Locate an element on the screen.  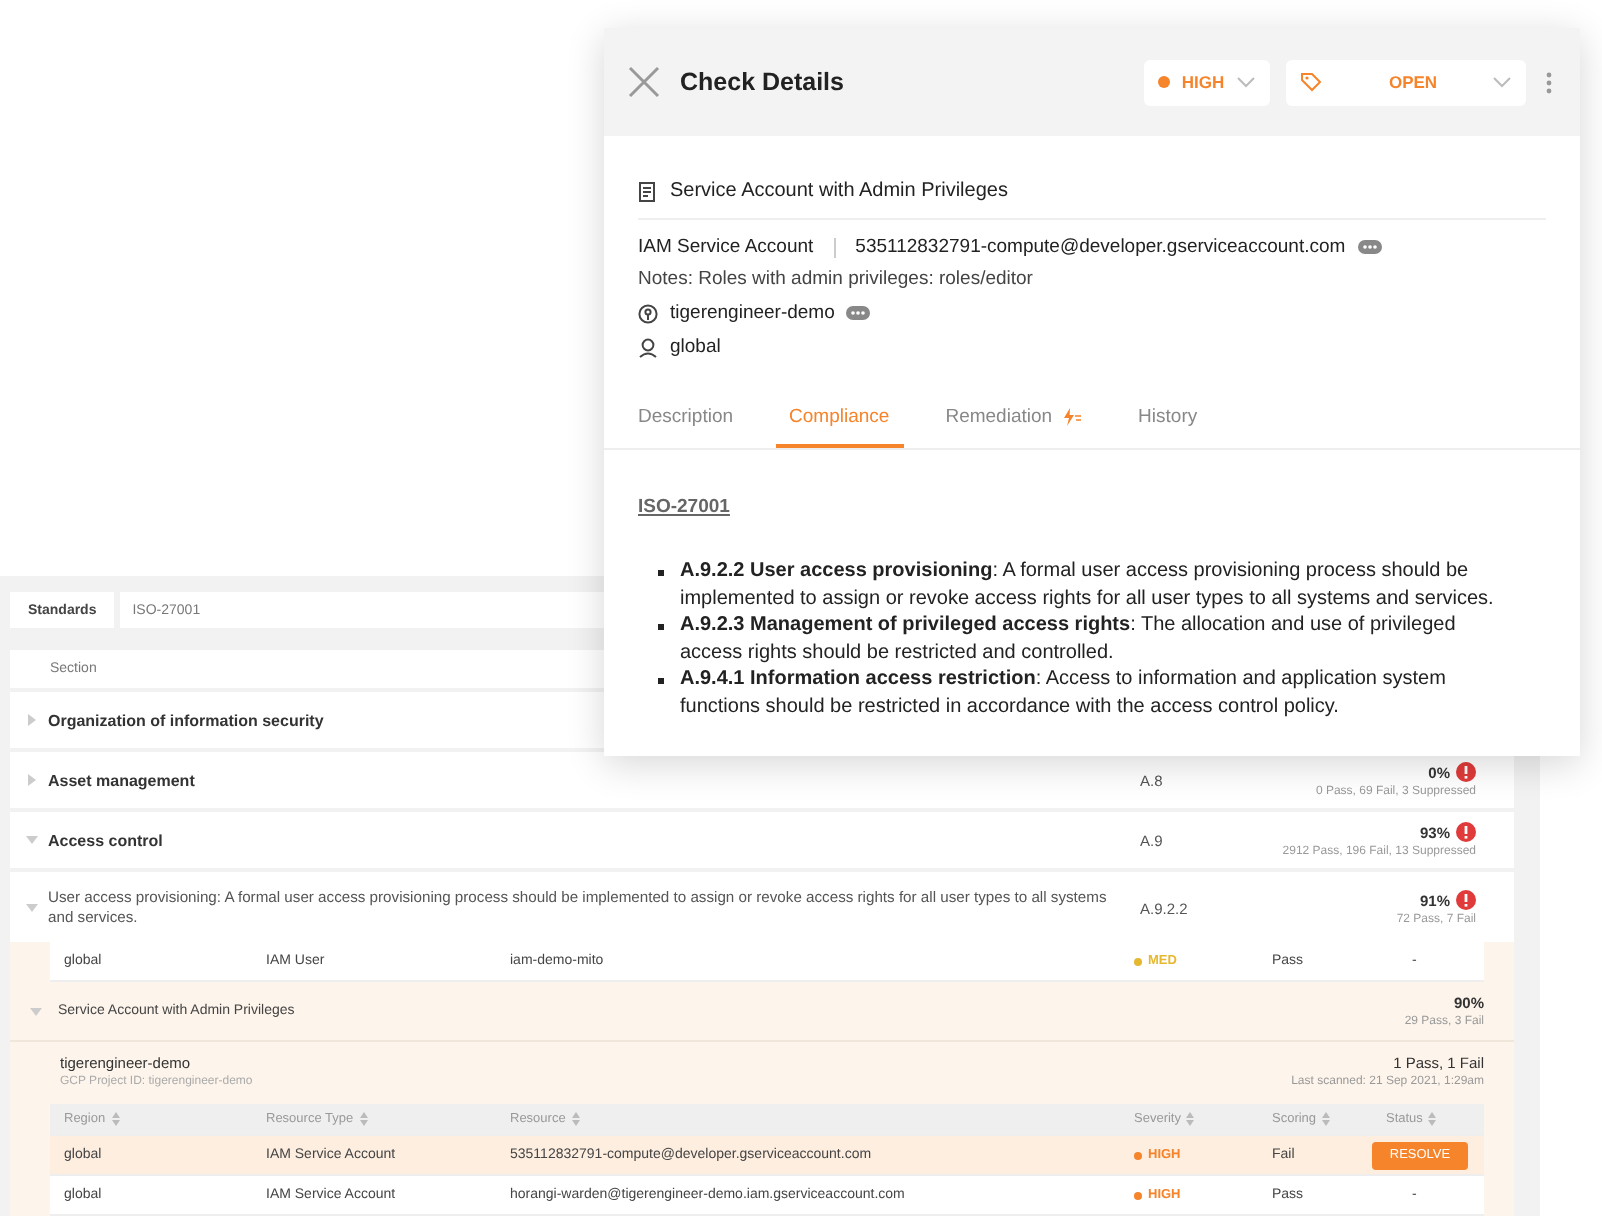
check-name: Service Account with Admin Privileges is located at coordinates (839, 191).